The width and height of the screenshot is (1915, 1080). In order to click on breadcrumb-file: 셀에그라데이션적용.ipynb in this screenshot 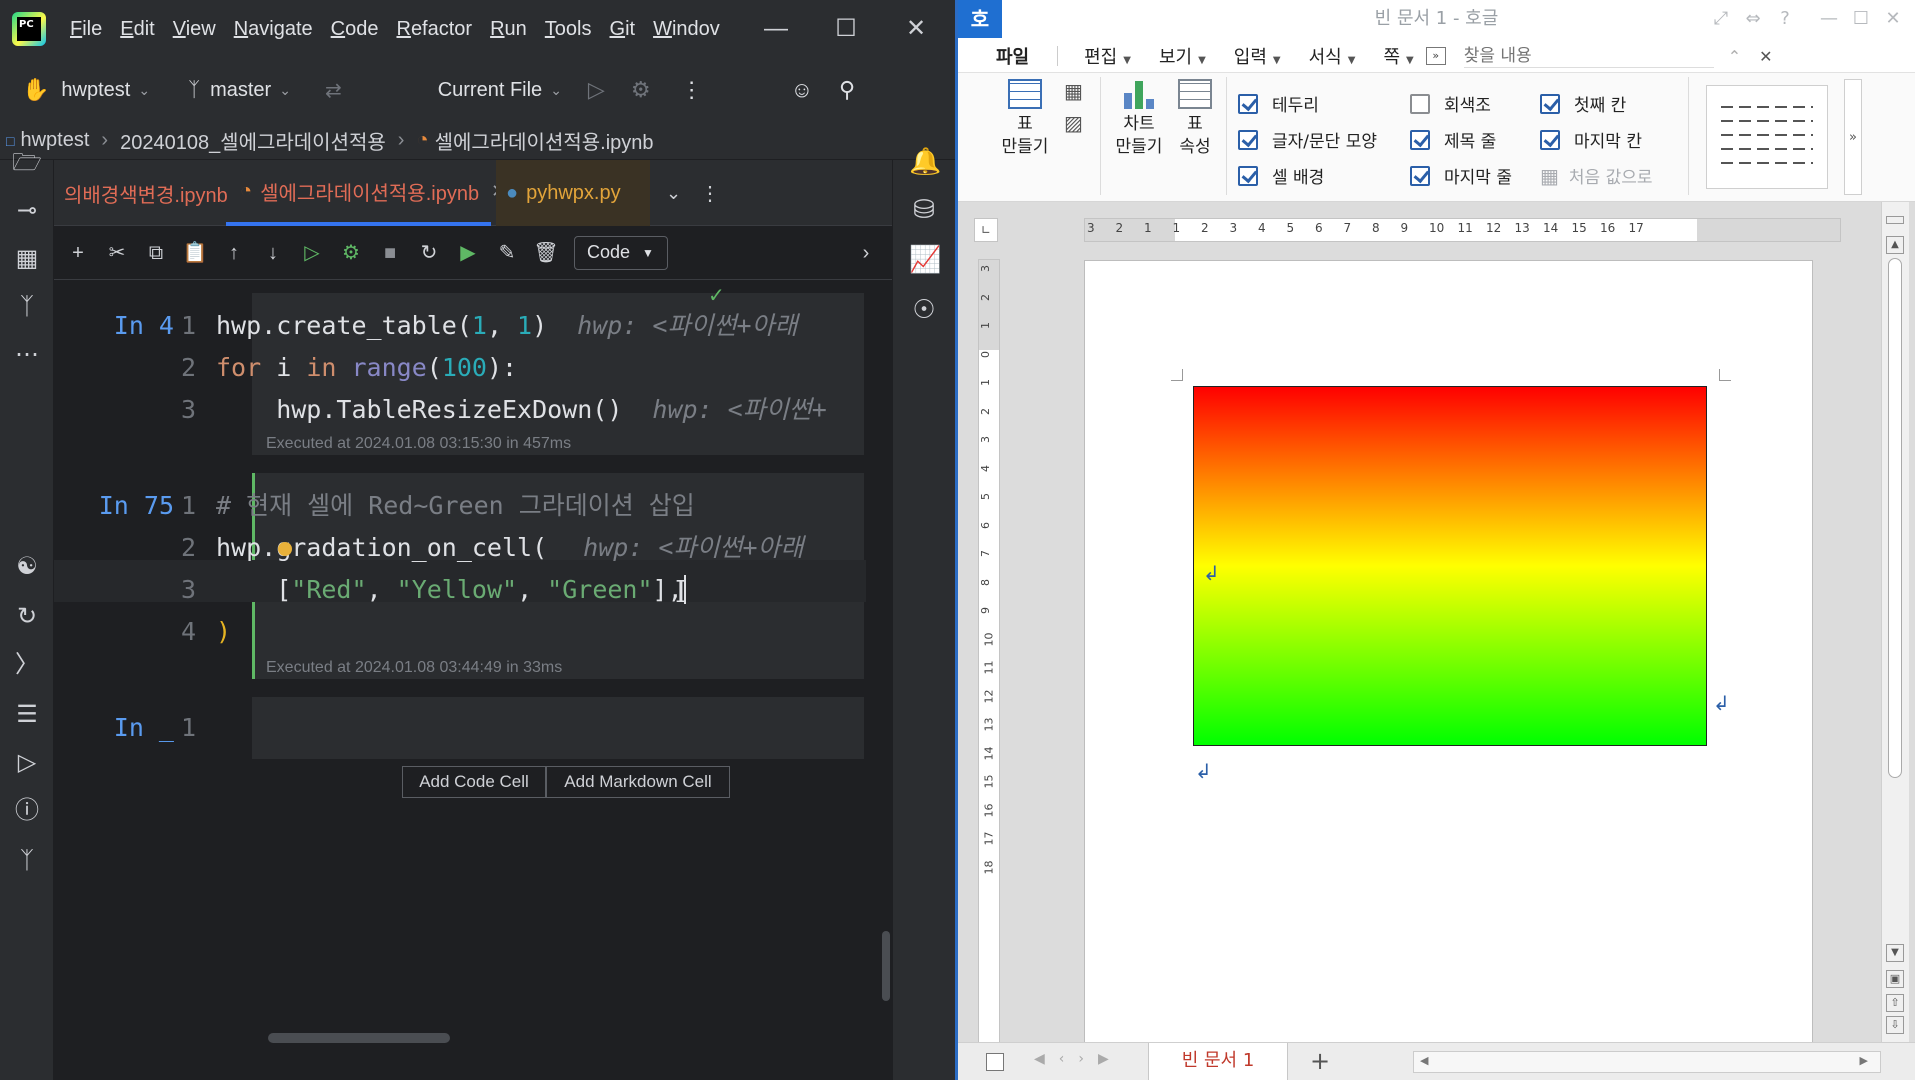, I will do `click(544, 140)`.